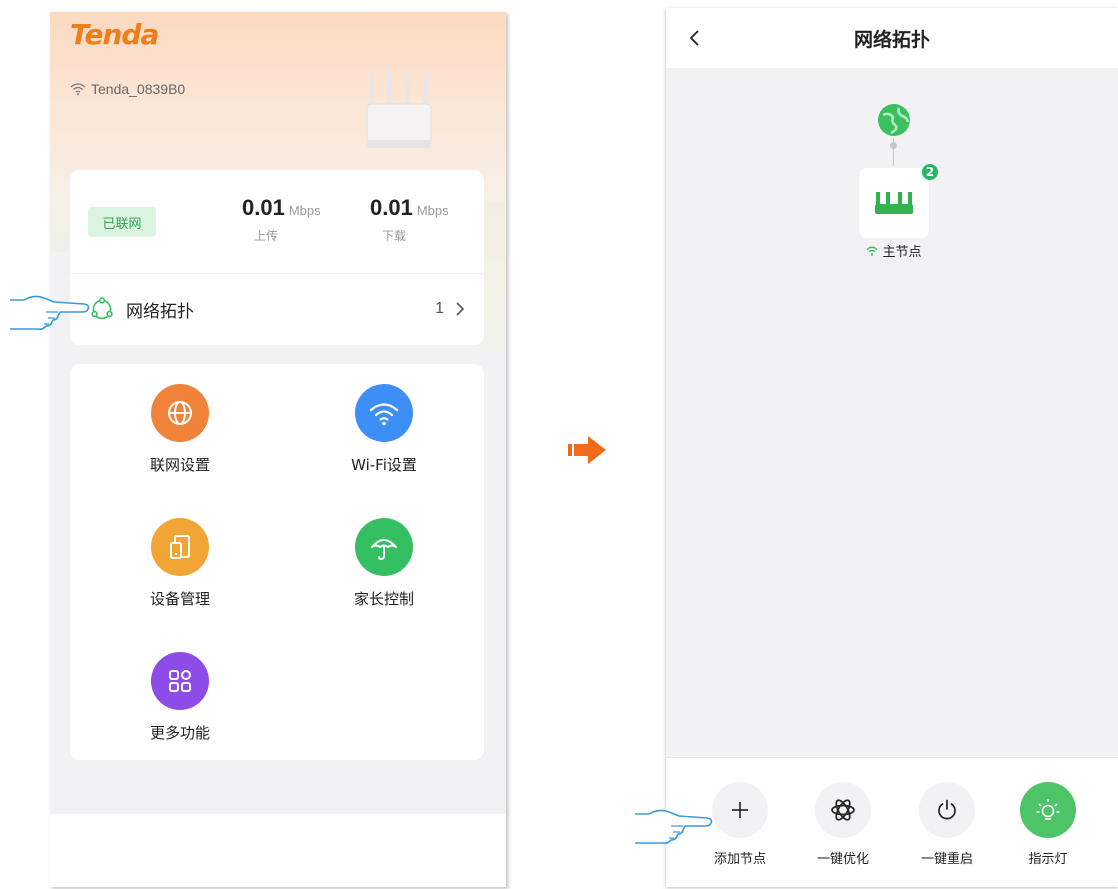 This screenshot has height=889, width=1118. What do you see at coordinates (102, 308) in the screenshot?
I see `topology-icon` at bounding box center [102, 308].